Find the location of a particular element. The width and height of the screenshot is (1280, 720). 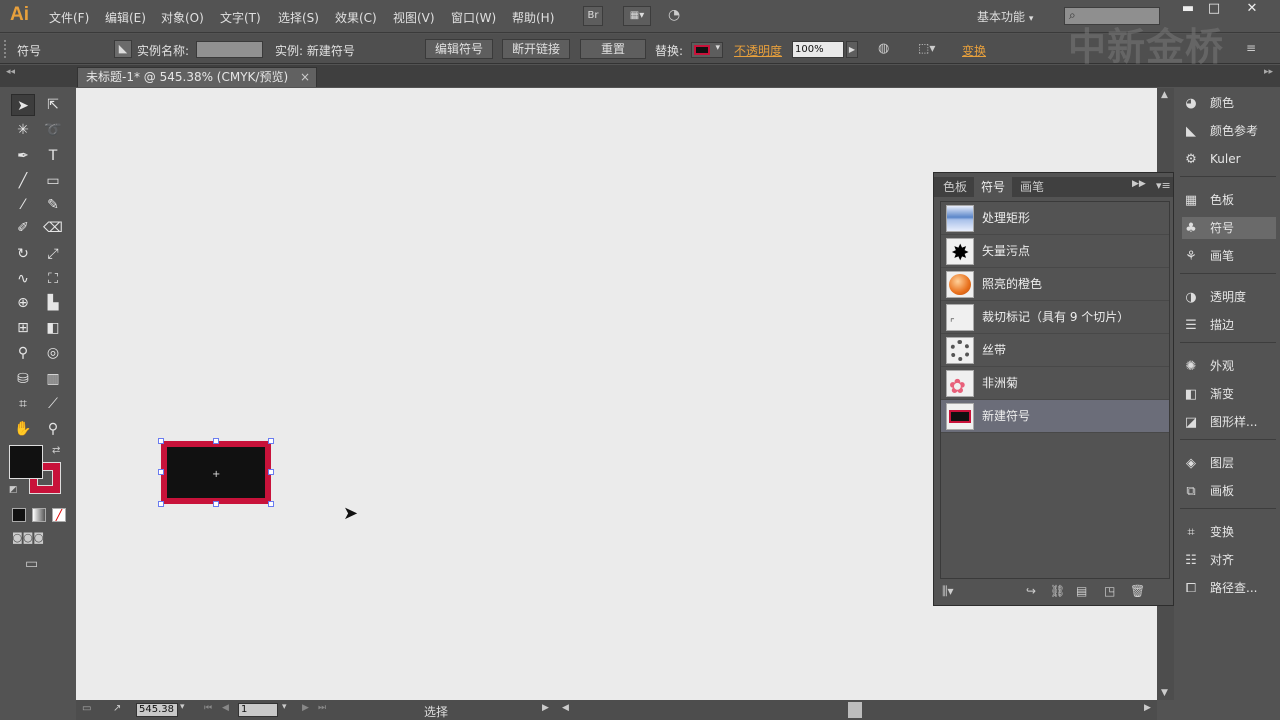

align-to-icon: ⬚▾ is located at coordinates (930, 49).